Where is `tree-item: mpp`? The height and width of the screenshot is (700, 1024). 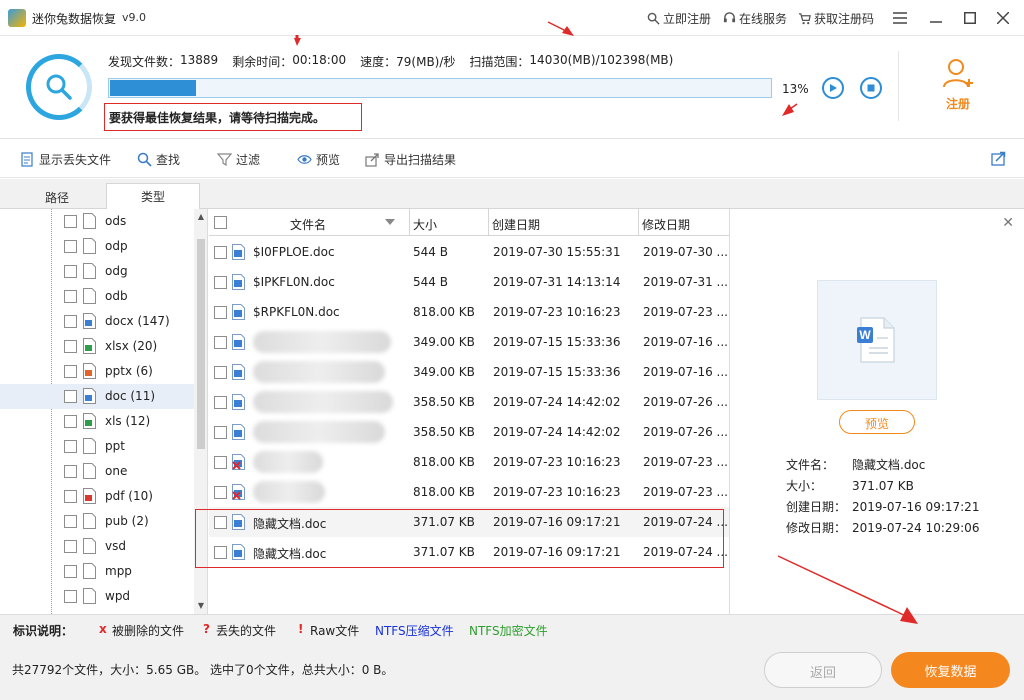 tree-item: mpp is located at coordinates (97, 571).